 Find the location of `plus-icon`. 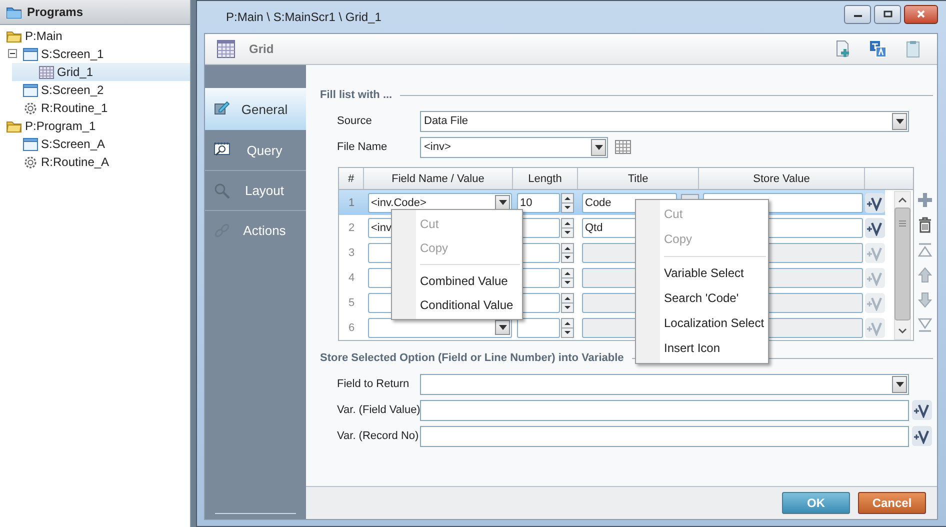

plus-icon is located at coordinates (925, 200).